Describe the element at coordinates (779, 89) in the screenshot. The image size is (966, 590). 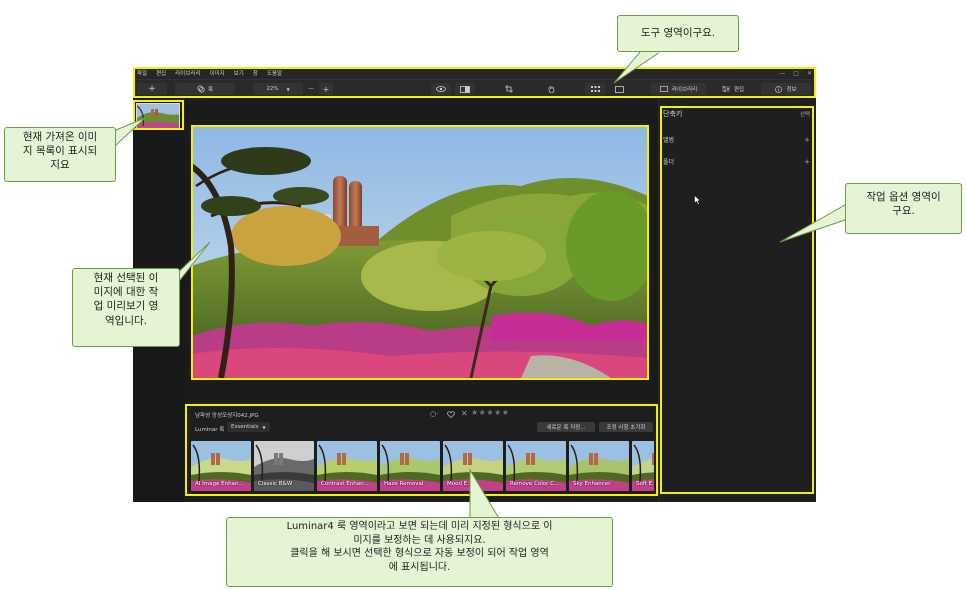
I see `info-icon` at that location.